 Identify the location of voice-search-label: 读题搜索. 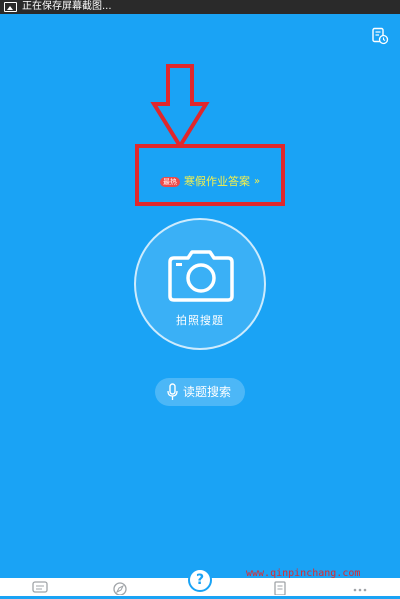
(207, 392).